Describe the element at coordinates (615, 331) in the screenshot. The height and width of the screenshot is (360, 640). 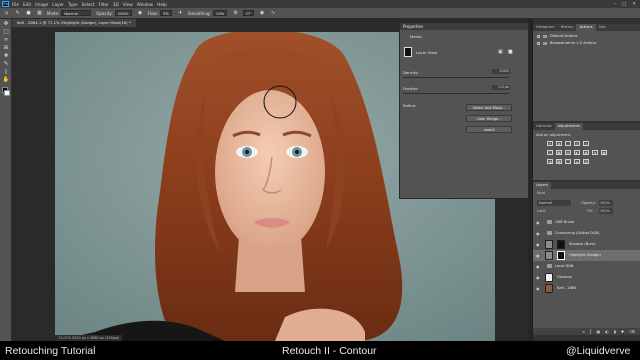
I see `new-group-icon: ▮` at that location.